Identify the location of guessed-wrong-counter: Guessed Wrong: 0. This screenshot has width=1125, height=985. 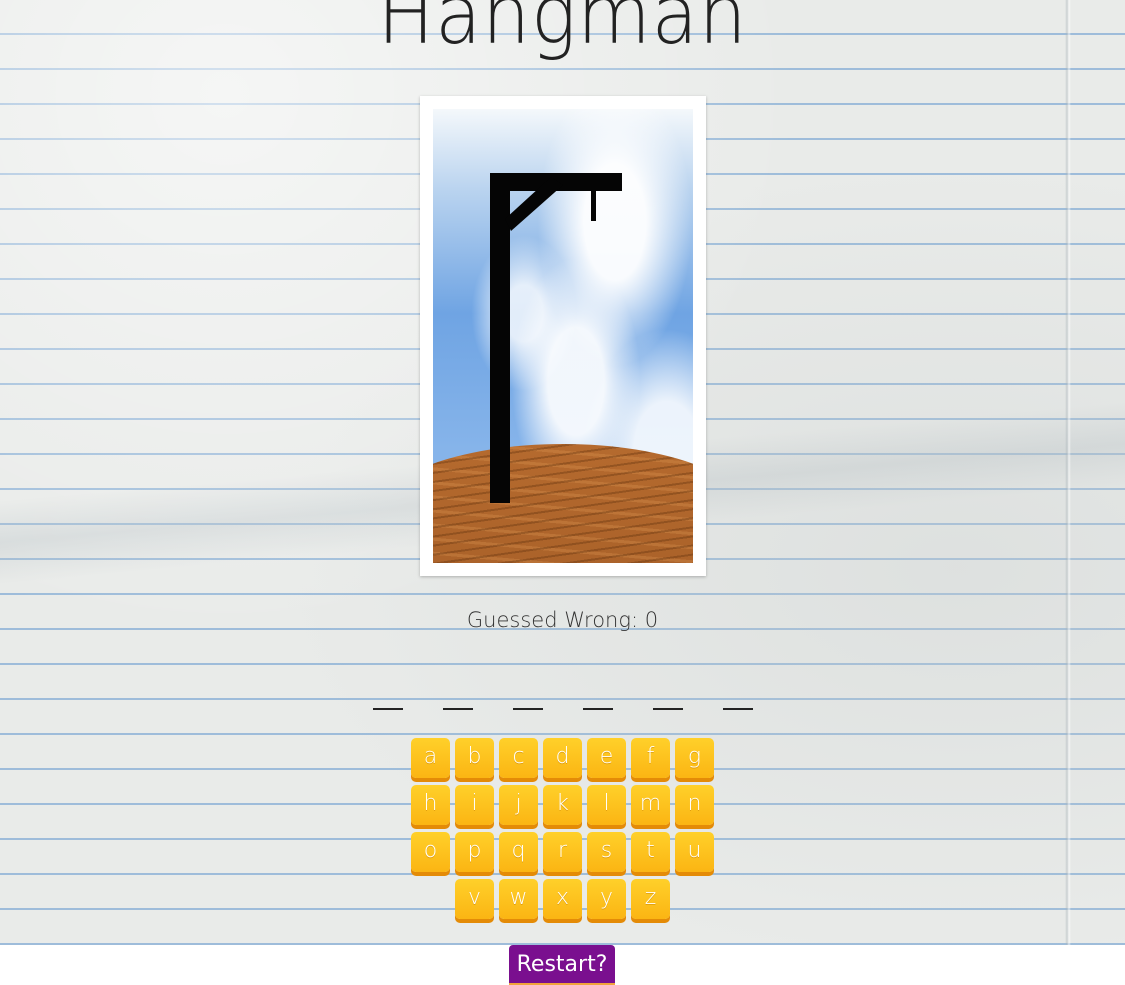
(562, 620).